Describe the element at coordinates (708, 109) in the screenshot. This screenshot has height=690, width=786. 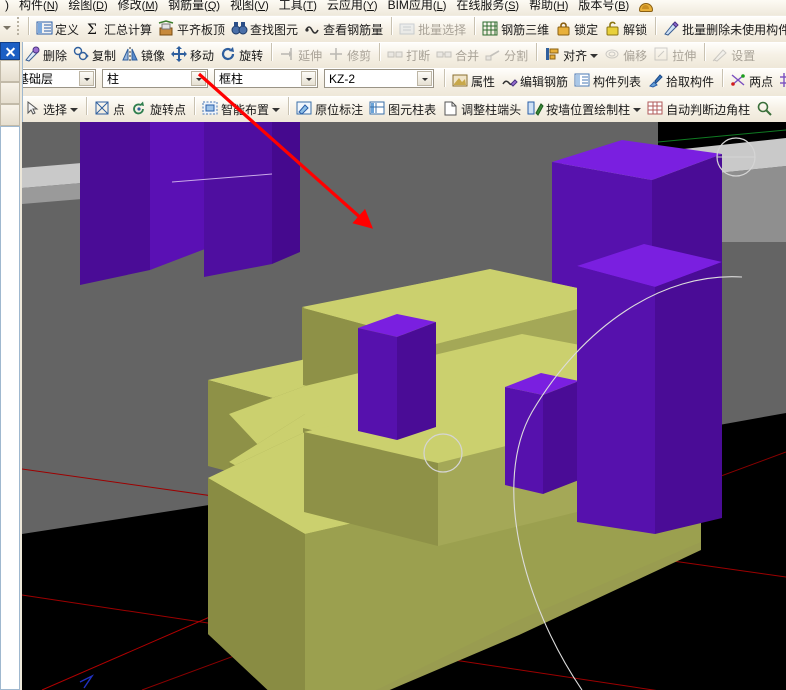
I see `toolbar-button-label: 自动判断边角柱` at that location.